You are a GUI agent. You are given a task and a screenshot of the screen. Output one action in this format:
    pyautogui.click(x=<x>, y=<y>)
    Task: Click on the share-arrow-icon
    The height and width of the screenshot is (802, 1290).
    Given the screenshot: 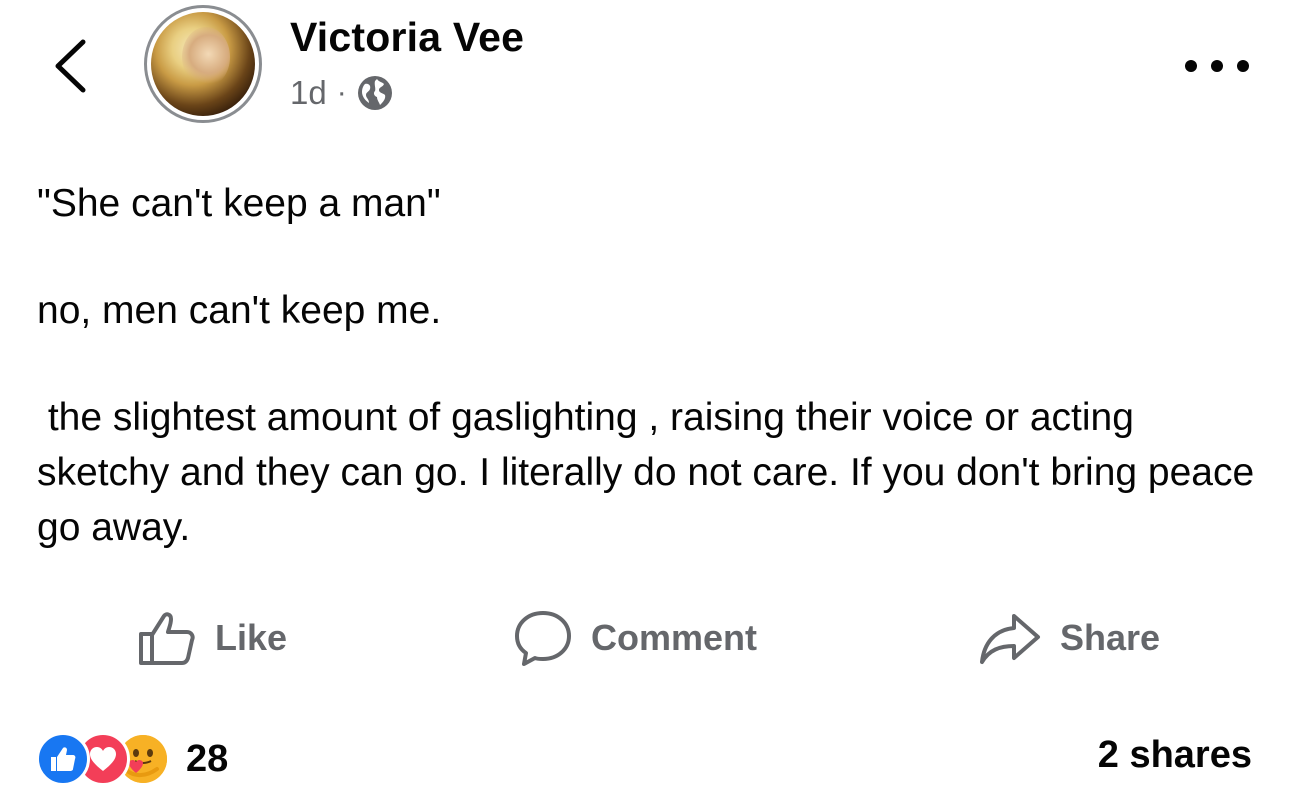 What is the action you would take?
    pyautogui.click(x=1010, y=639)
    